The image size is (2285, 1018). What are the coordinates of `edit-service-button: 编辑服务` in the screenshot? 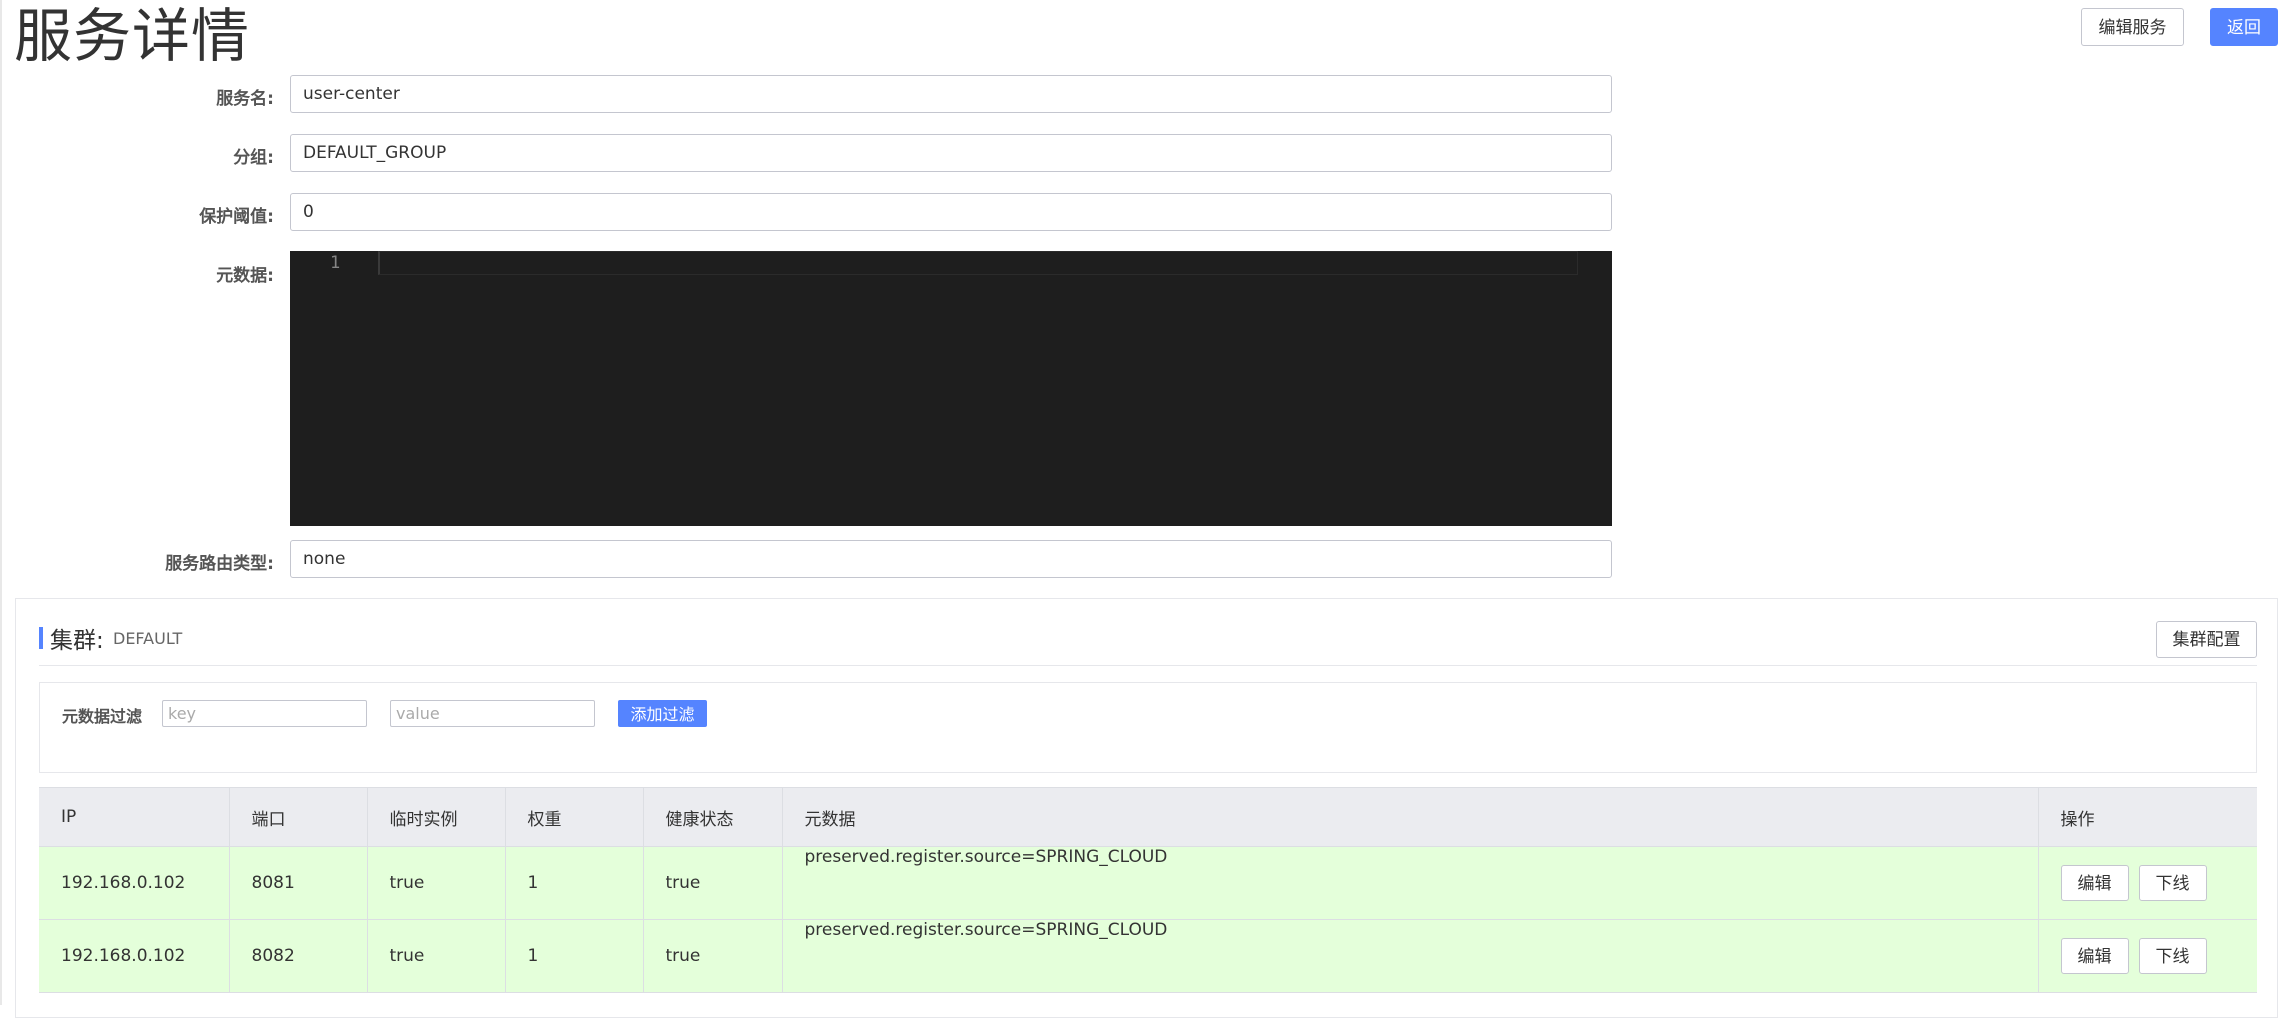 It's located at (2132, 27).